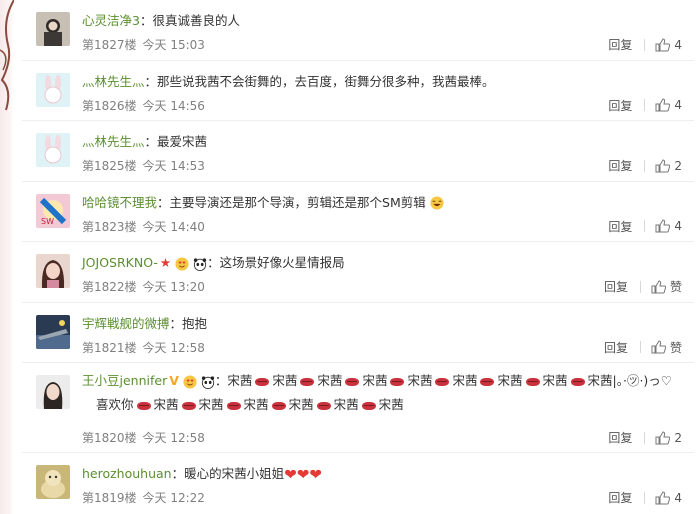  I want to click on comment-meta: 第1821楼 今天 12:58, so click(143, 347).